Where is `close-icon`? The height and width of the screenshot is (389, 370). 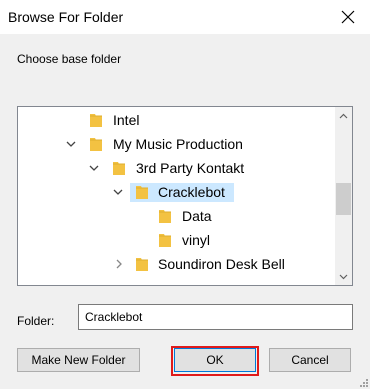 close-icon is located at coordinates (348, 17).